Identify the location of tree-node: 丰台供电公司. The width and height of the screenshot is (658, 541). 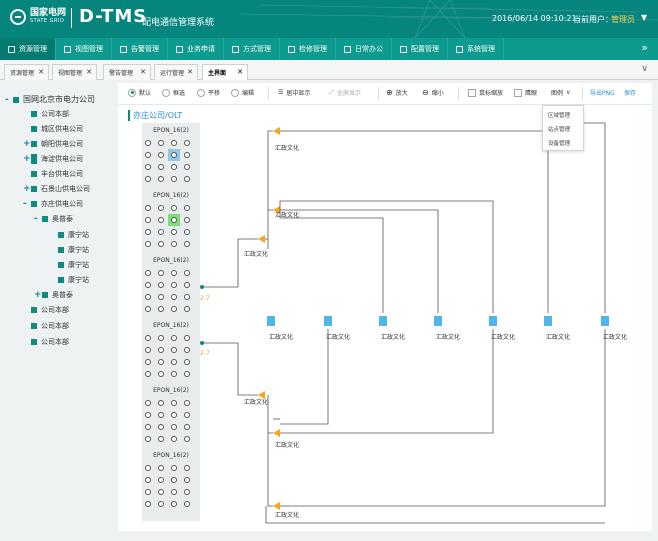
(53, 174).